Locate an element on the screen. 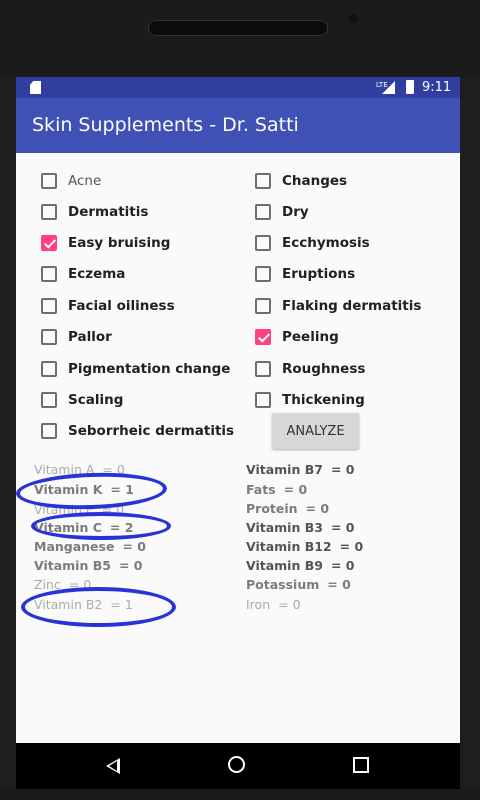  status-bar: LTE 9:11 is located at coordinates (238, 87).